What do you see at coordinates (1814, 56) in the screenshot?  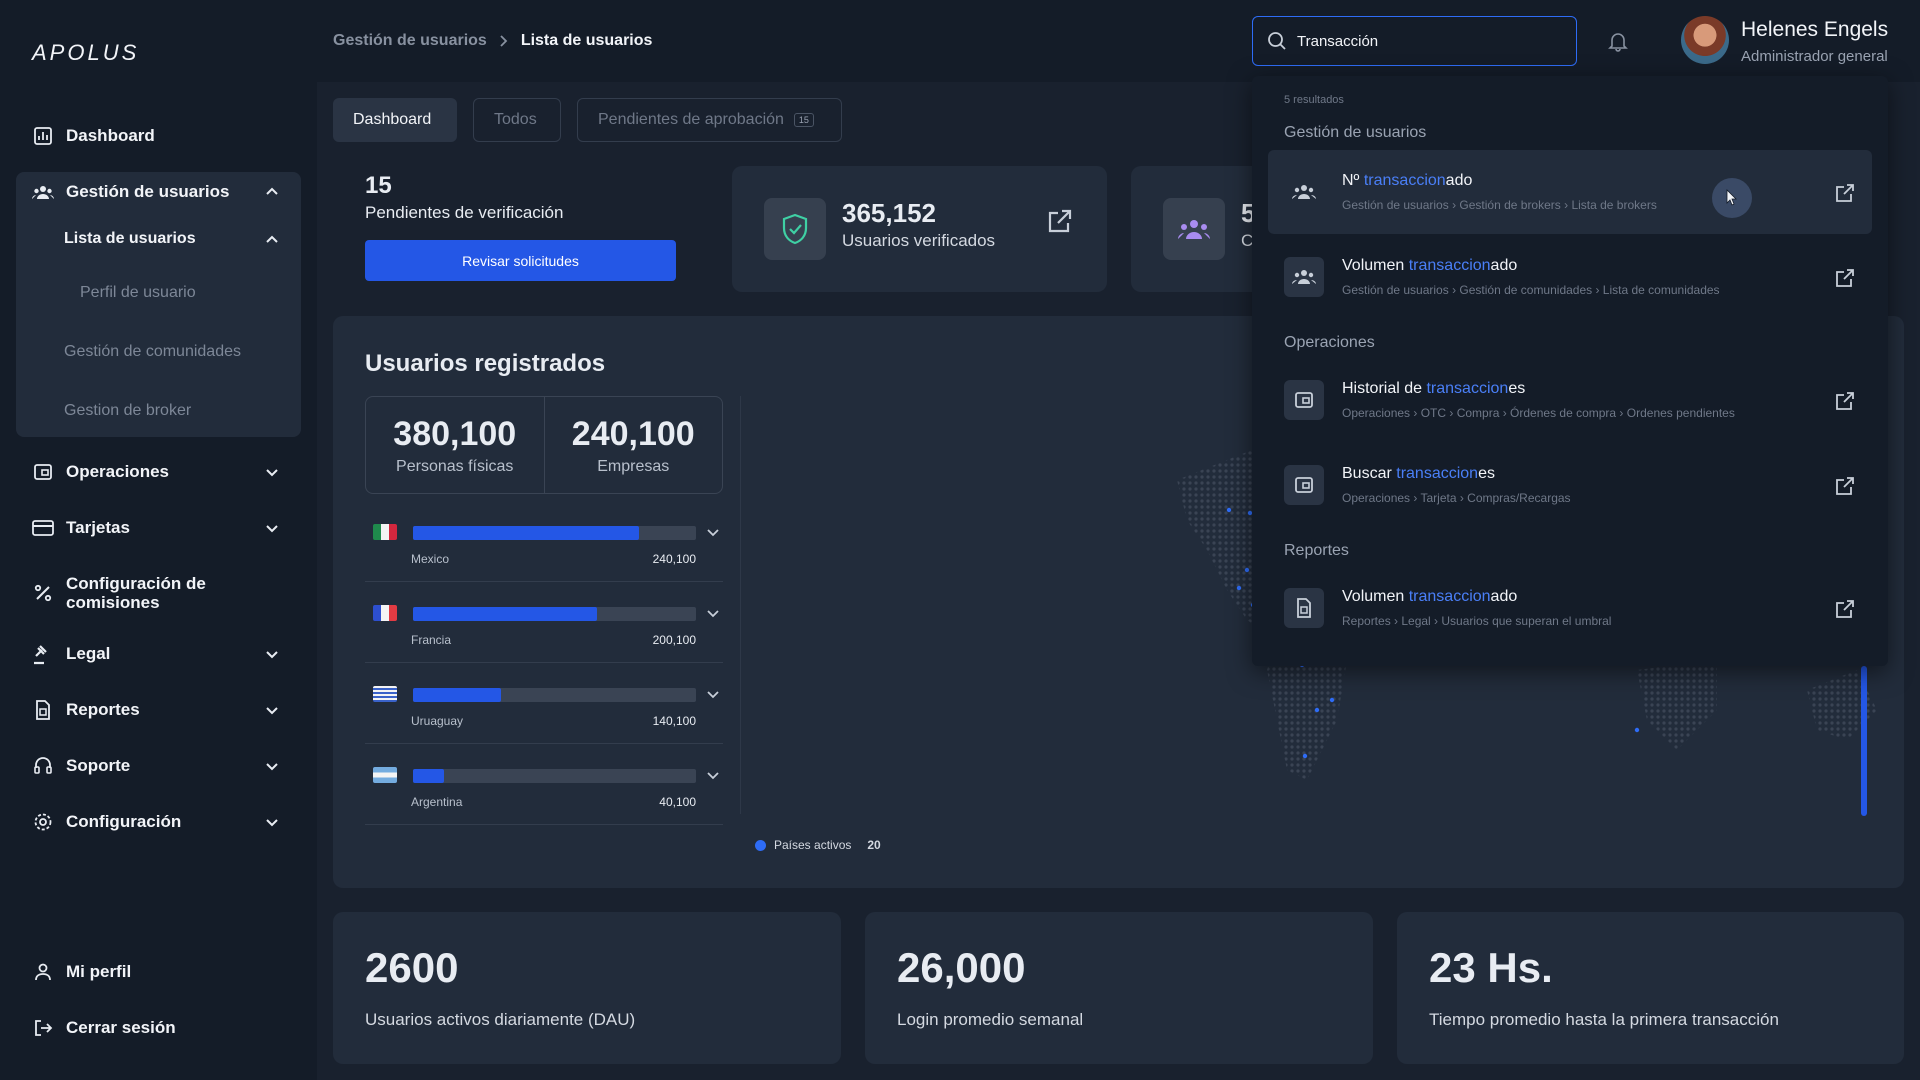 I see `user-role: Administrador general` at bounding box center [1814, 56].